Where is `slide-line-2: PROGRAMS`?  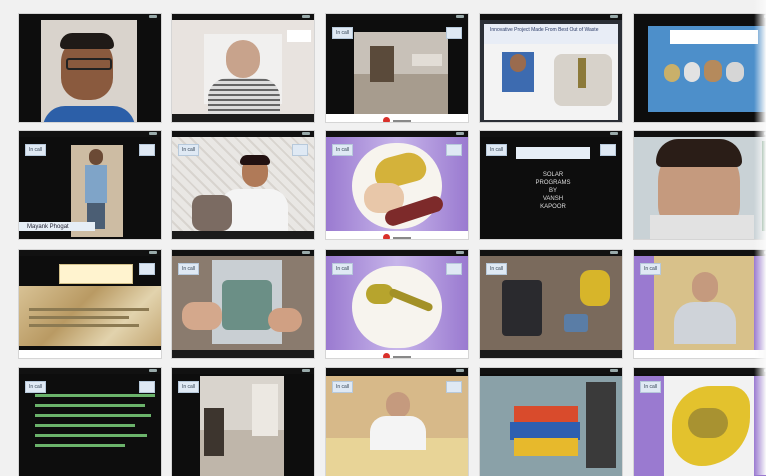 slide-line-2: PROGRAMS is located at coordinates (553, 183).